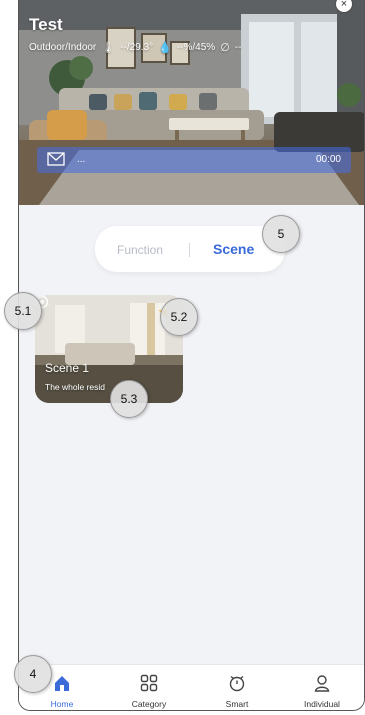  I want to click on scene-name: Scene 1, so click(67, 368).